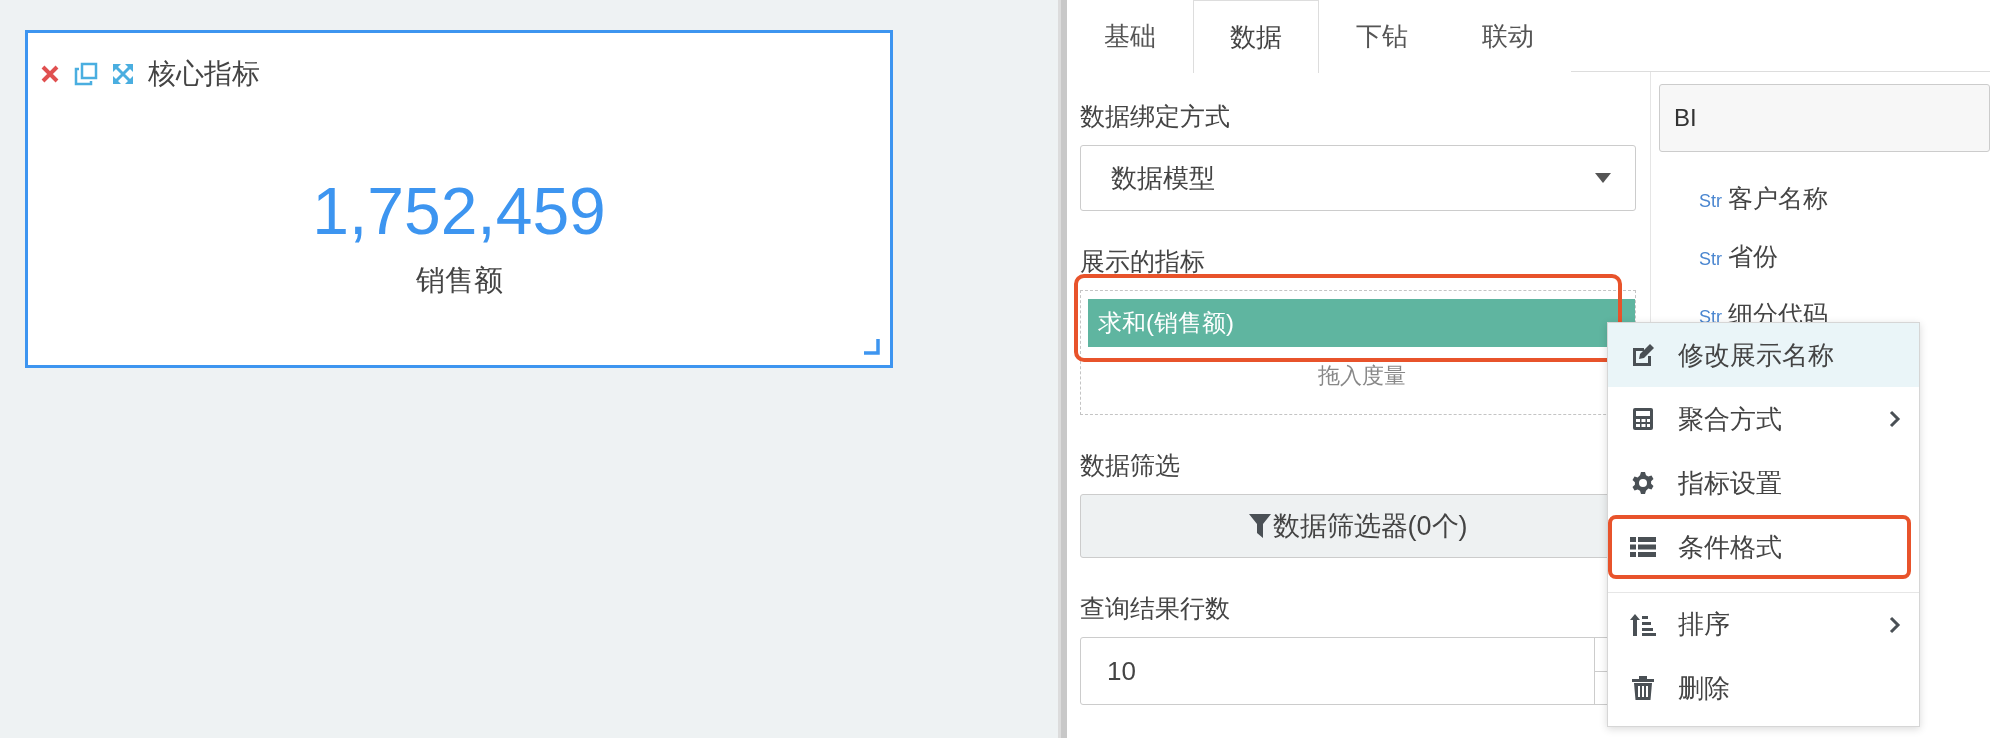 The width and height of the screenshot is (1990, 738). I want to click on edit-icon, so click(1643, 355).